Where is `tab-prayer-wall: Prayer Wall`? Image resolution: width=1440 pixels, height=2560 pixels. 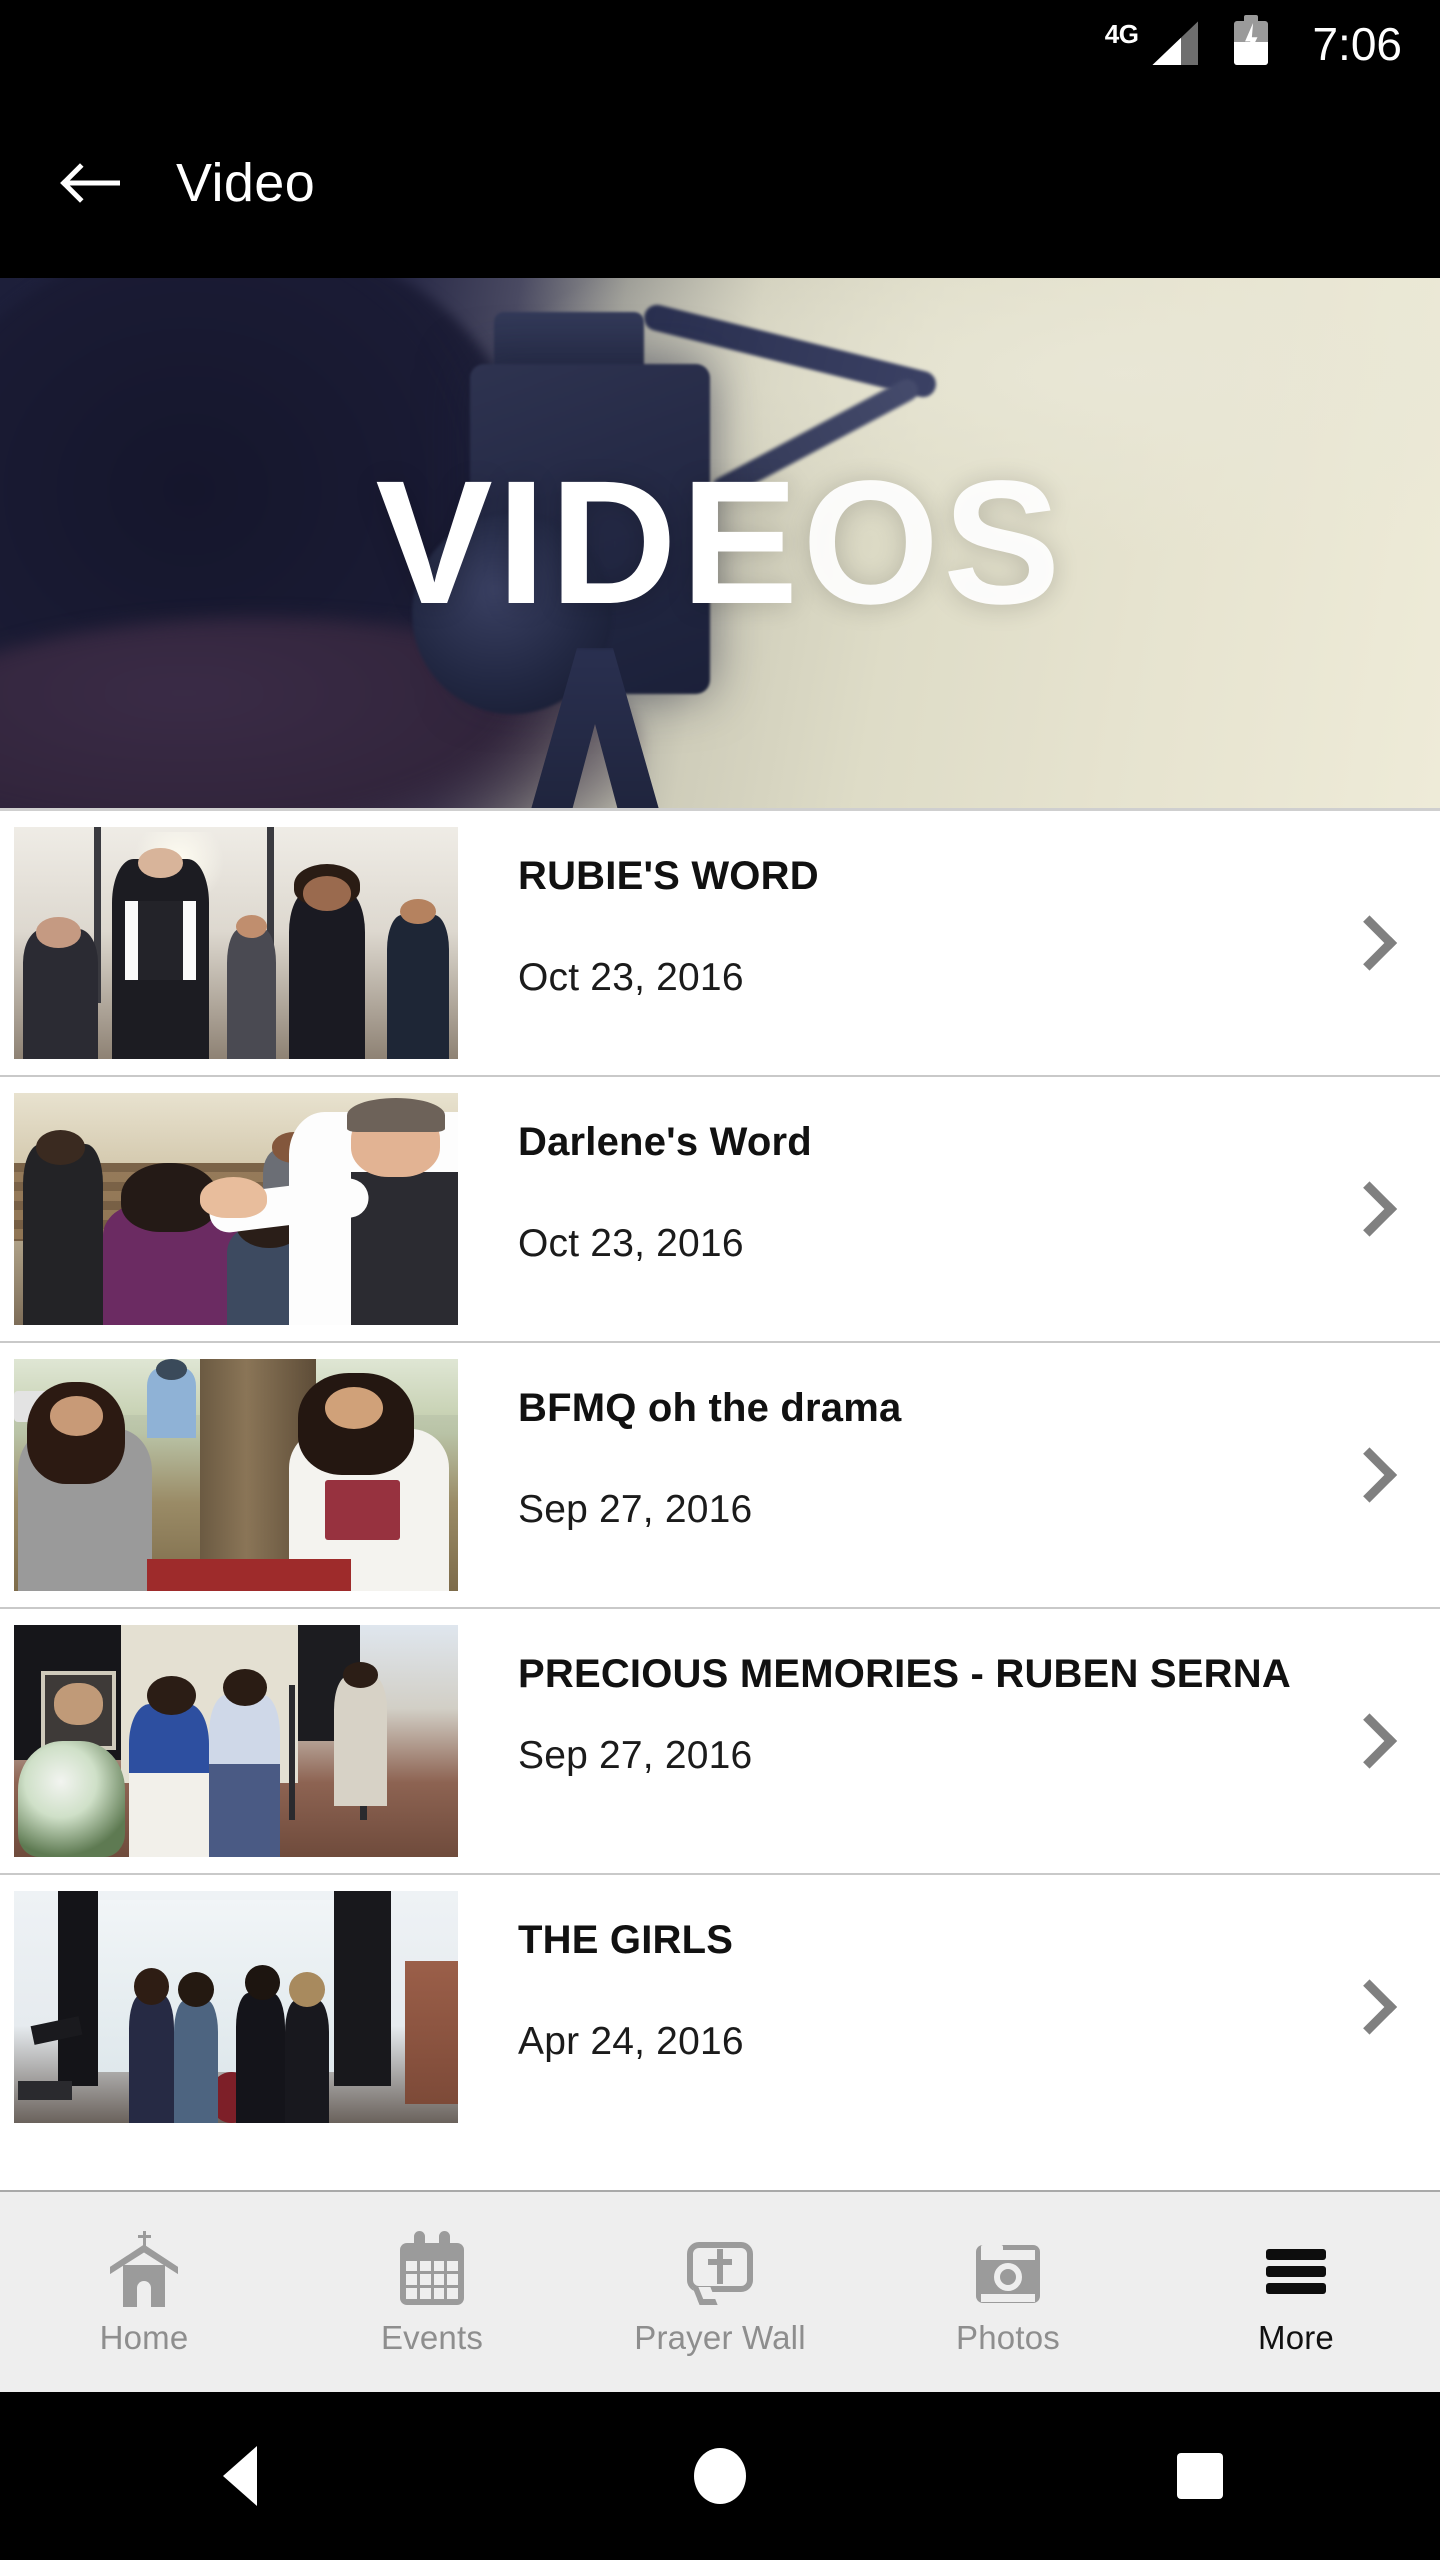
tab-prayer-wall: Prayer Wall is located at coordinates (720, 2292).